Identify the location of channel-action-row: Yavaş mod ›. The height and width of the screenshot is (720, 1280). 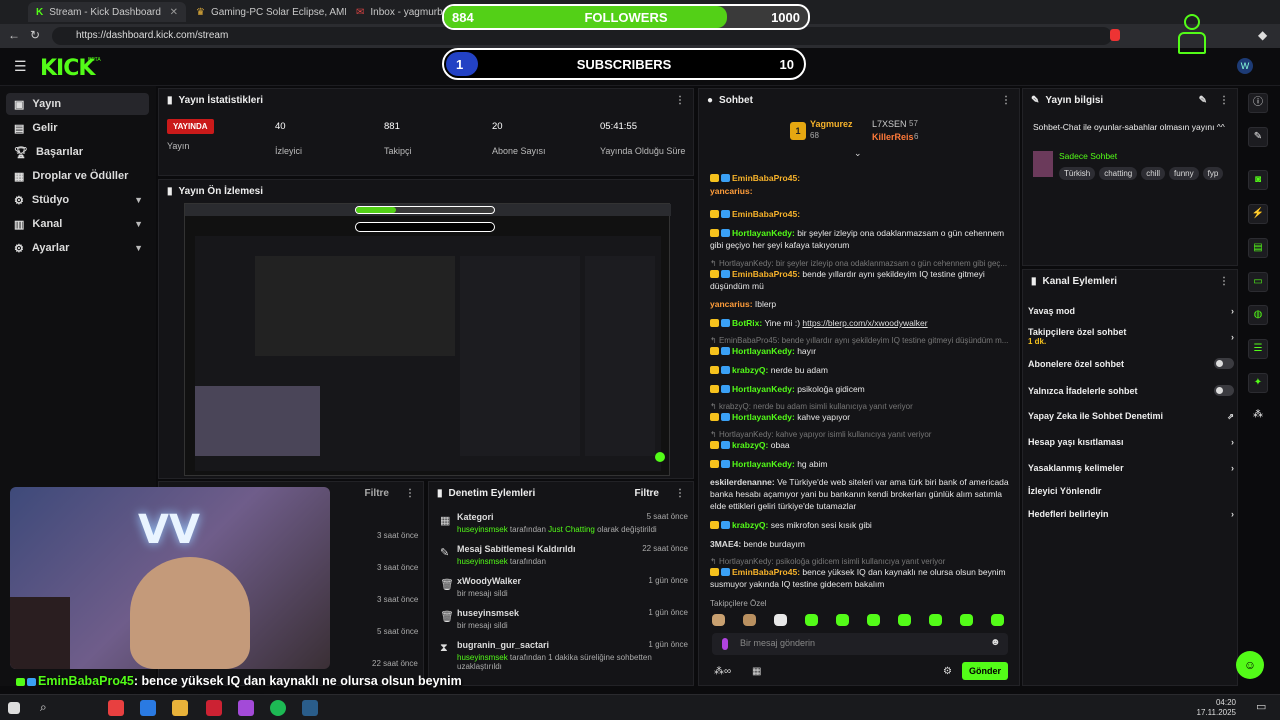
(1131, 311).